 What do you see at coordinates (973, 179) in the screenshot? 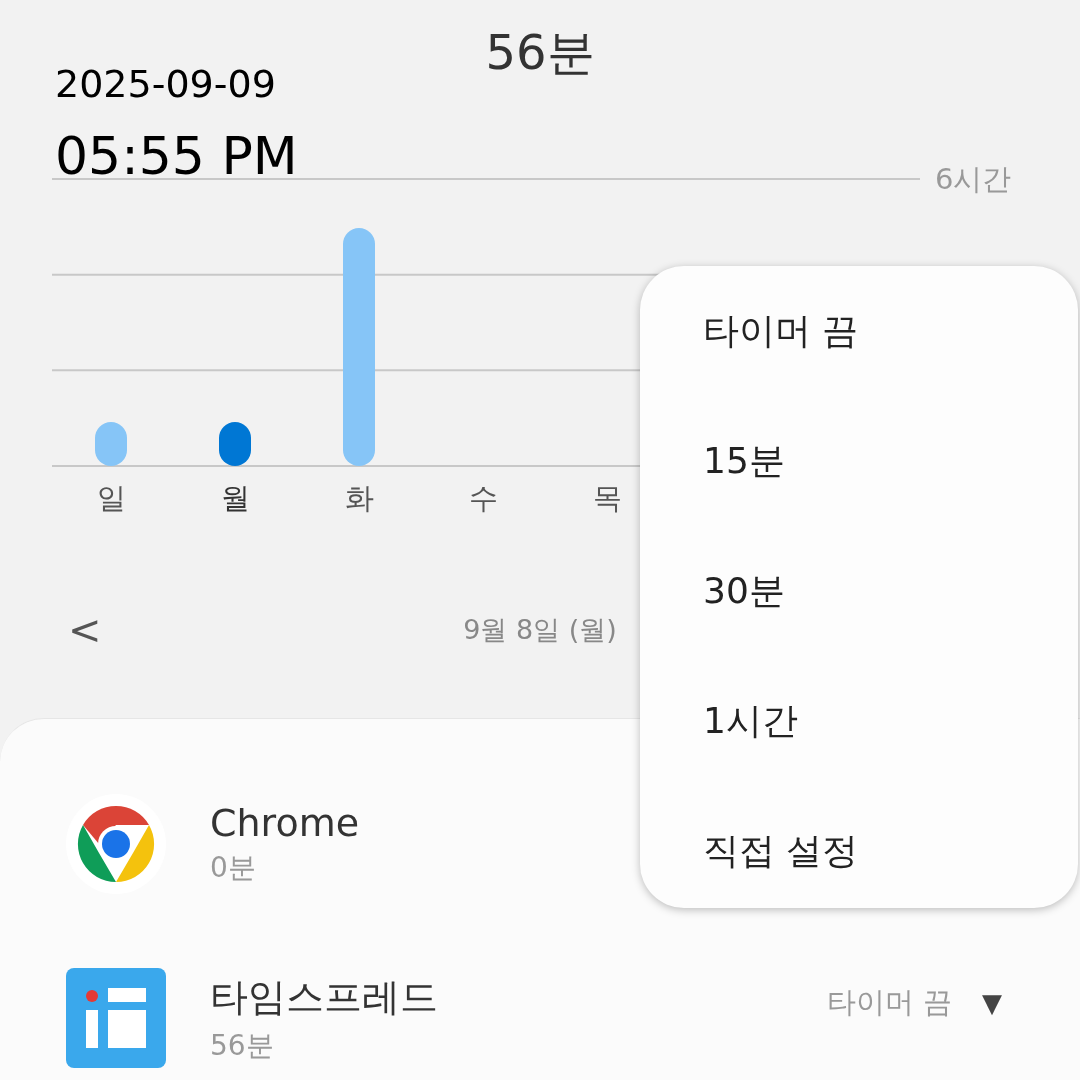
I see `axis-label: 6시간` at bounding box center [973, 179].